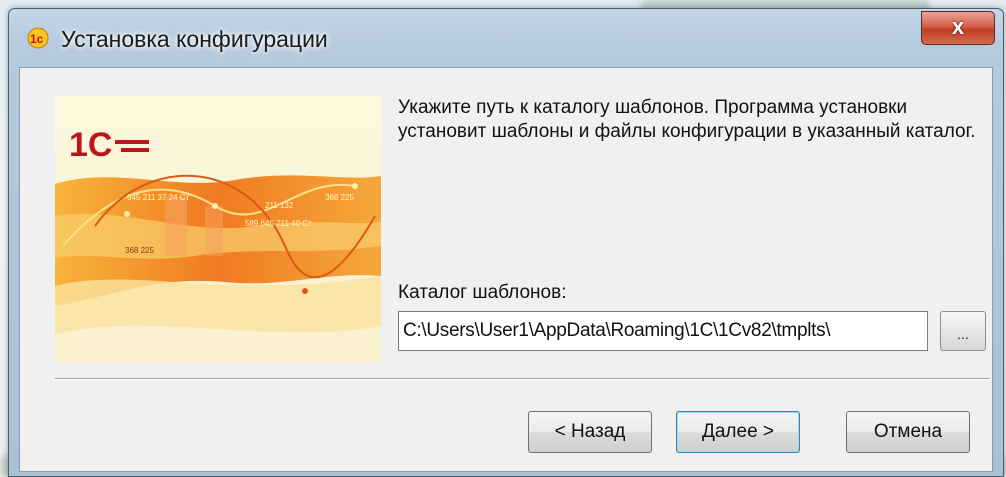 The width and height of the screenshot is (1006, 477). What do you see at coordinates (663, 331) in the screenshot?
I see `catalog-path-input` at bounding box center [663, 331].